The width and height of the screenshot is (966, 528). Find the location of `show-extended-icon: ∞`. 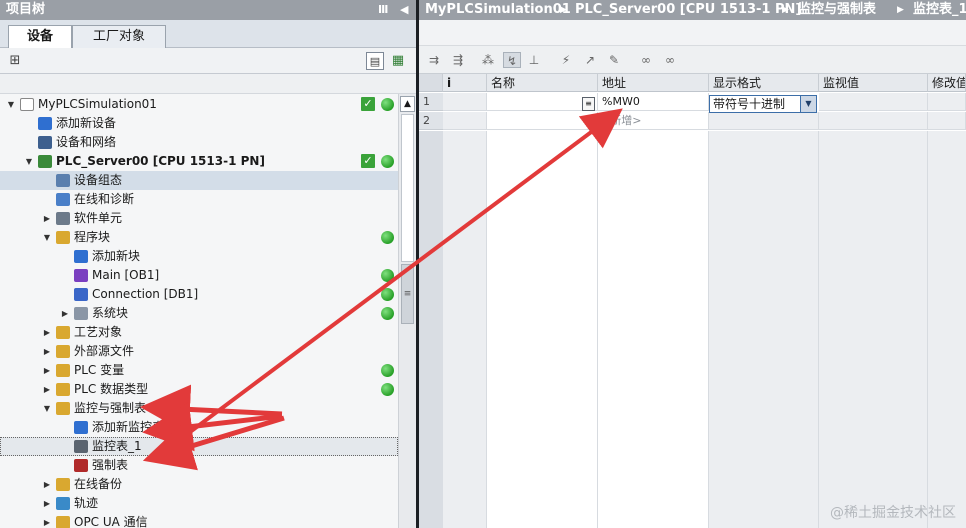

show-extended-icon: ∞ is located at coordinates (670, 60).